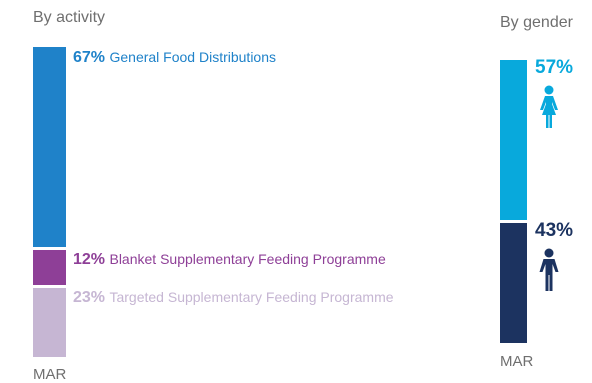 The height and width of the screenshot is (383, 592). I want to click on gender-percent-female: 57%, so click(554, 67).